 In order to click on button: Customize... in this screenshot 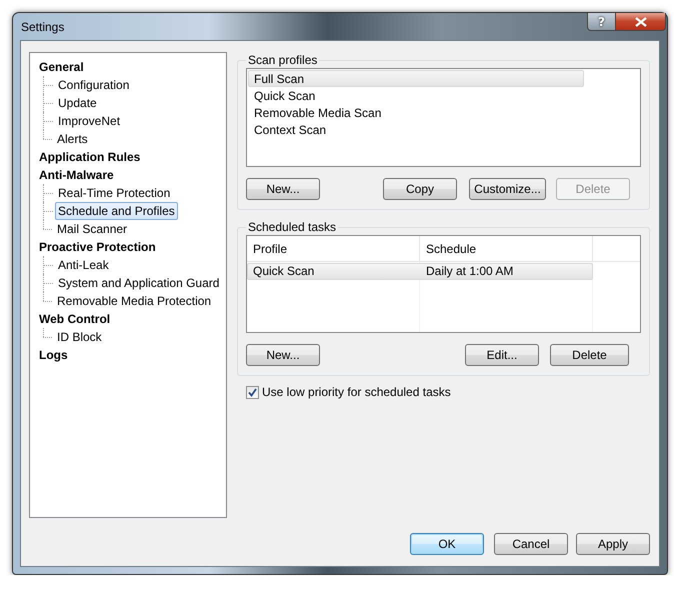, I will do `click(507, 189)`.